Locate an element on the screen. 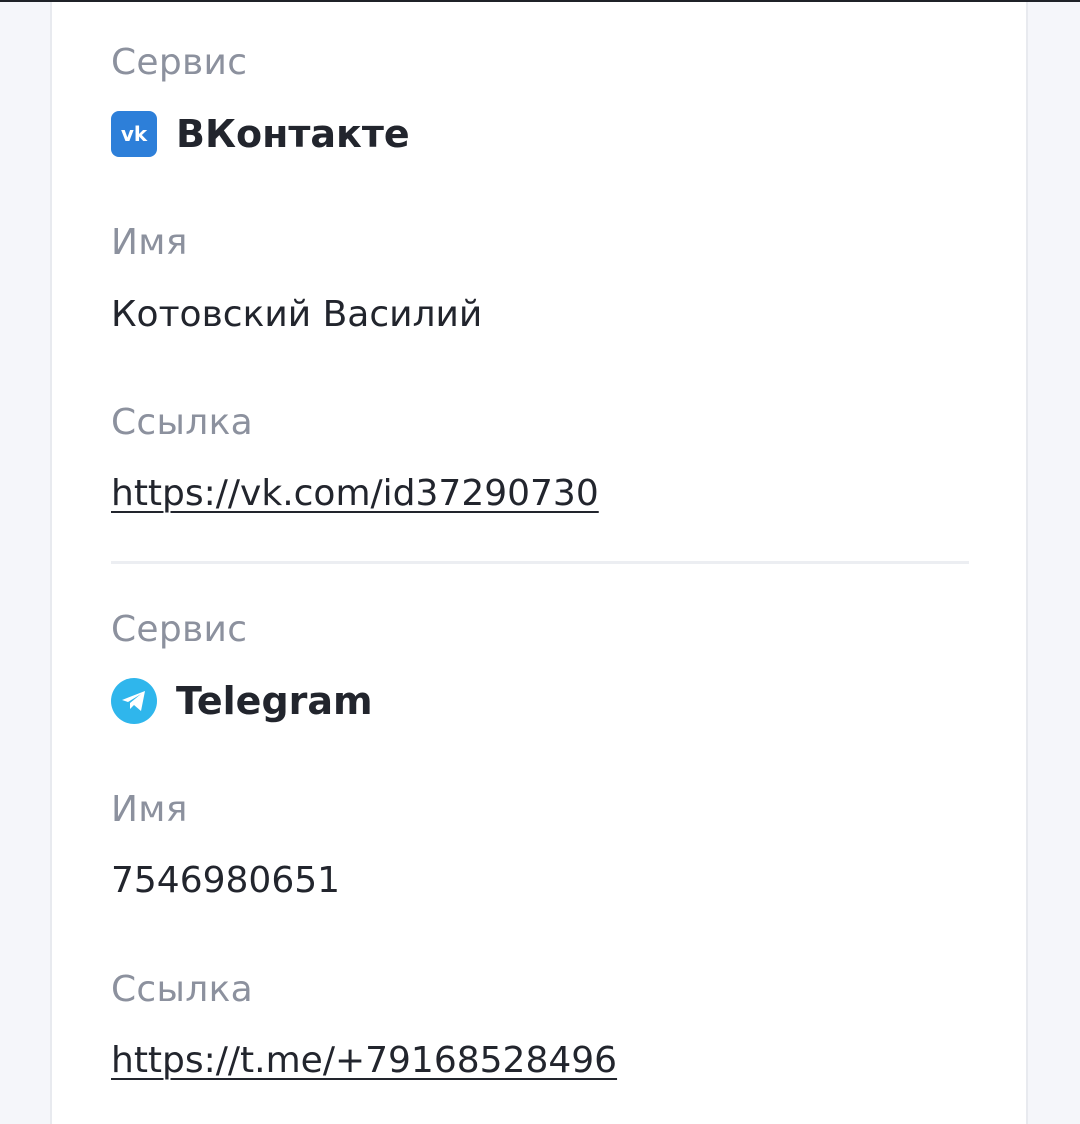  service-name: ВКонтакте is located at coordinates (293, 134).